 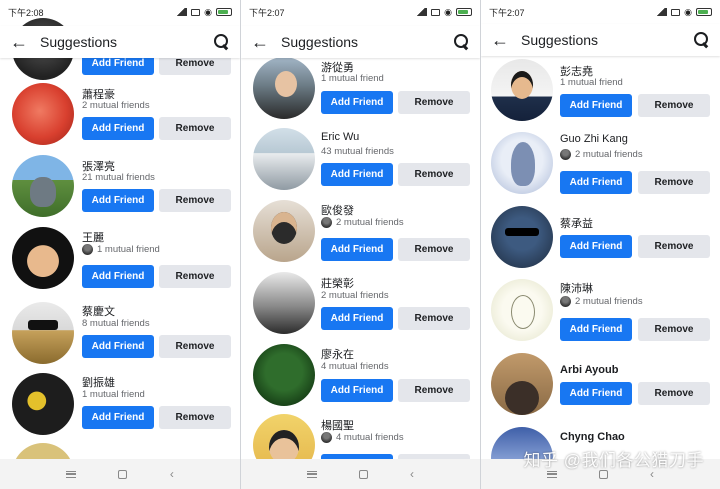 I want to click on suggestion-row: Arbi Ayoub Add Friend Remove, so click(x=600, y=388).